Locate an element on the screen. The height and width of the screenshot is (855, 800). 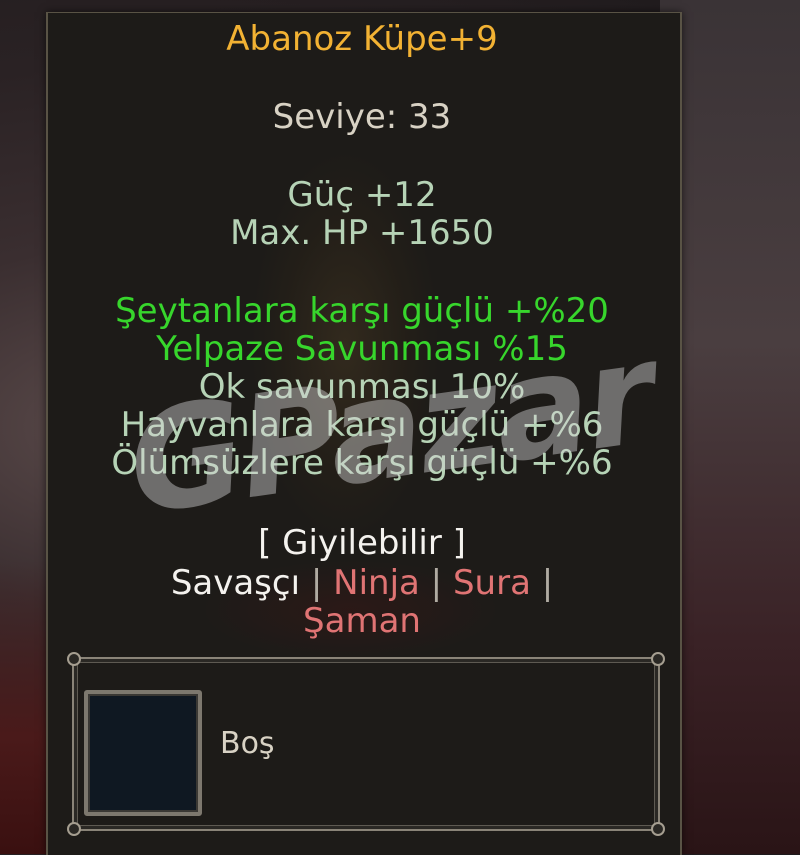
socket-slot is located at coordinates (143, 753).